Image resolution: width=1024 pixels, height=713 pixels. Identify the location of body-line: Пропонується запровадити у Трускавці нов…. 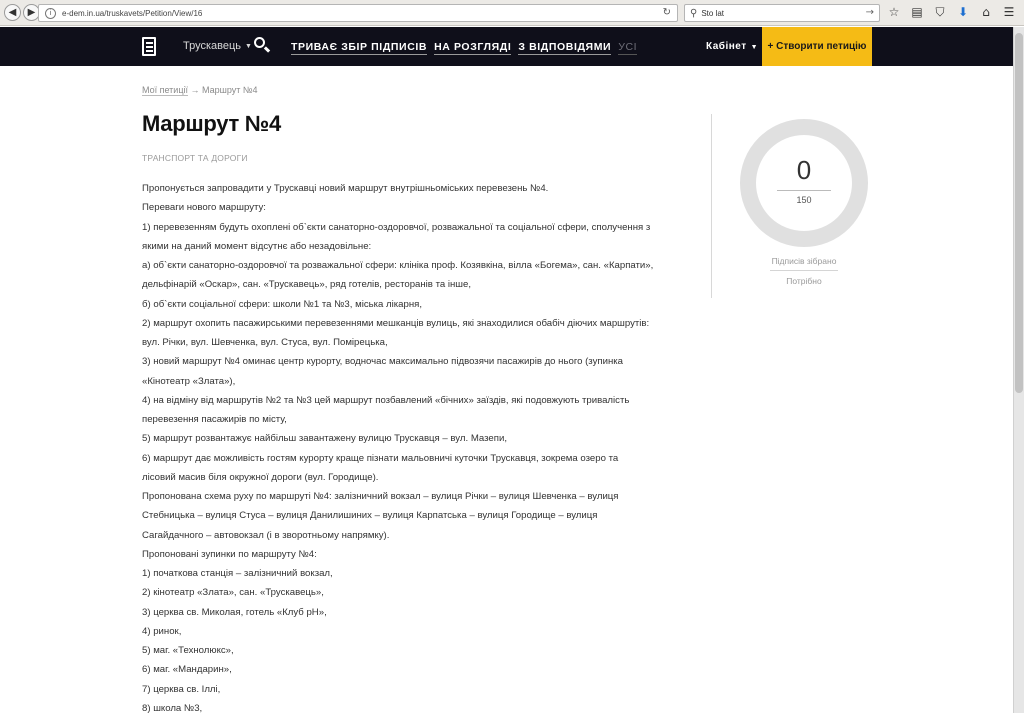
(345, 188).